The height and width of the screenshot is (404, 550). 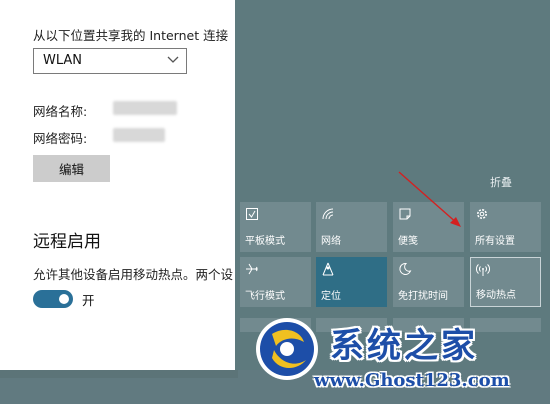 What do you see at coordinates (351, 227) in the screenshot?
I see `quick-action-network: 网络` at bounding box center [351, 227].